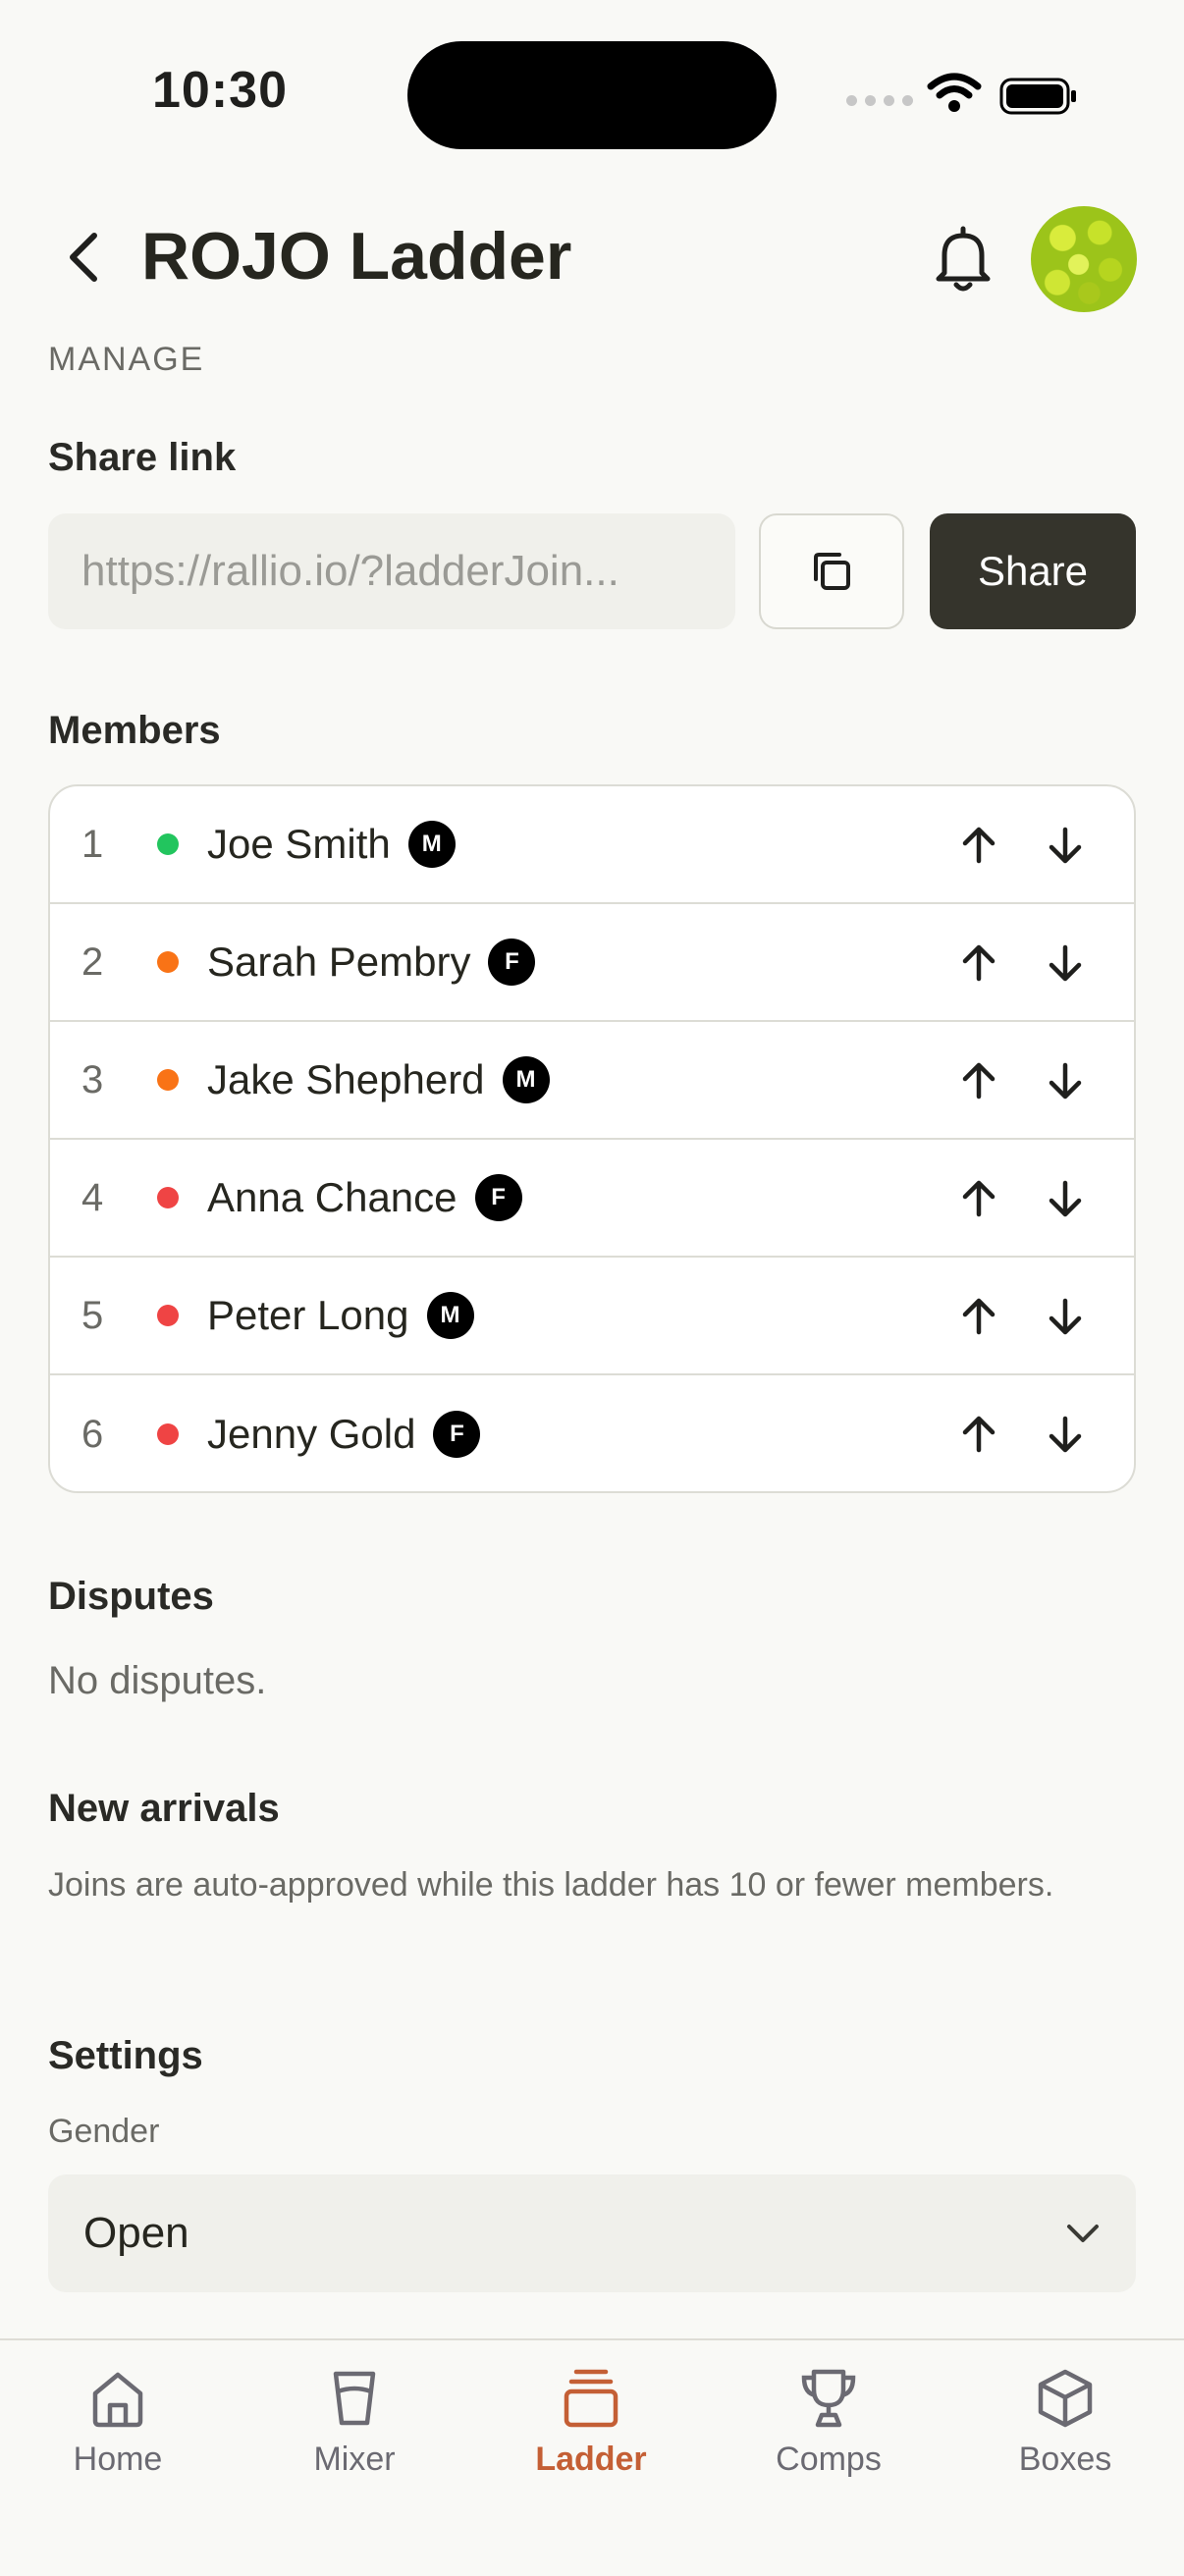 The width and height of the screenshot is (1184, 2576). Describe the element at coordinates (592, 95) in the screenshot. I see `dynamic-island` at that location.